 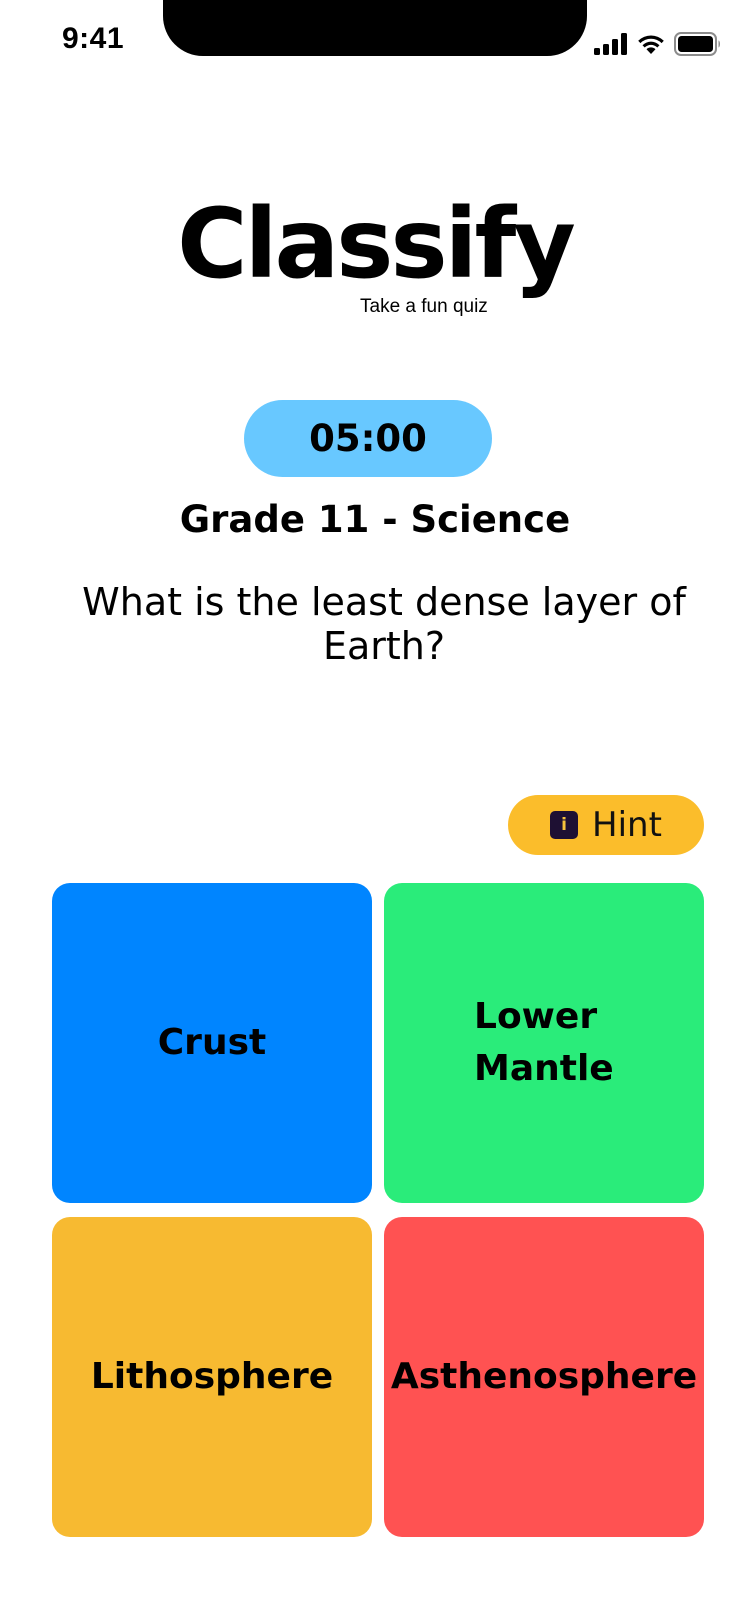 I want to click on question-text: What is the least dense layer of Earth?, so click(x=384, y=624).